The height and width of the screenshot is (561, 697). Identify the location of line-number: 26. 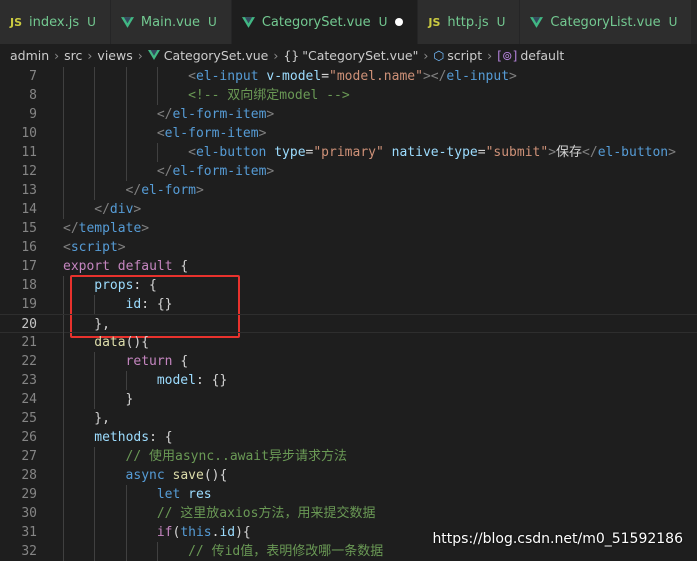
(29, 437).